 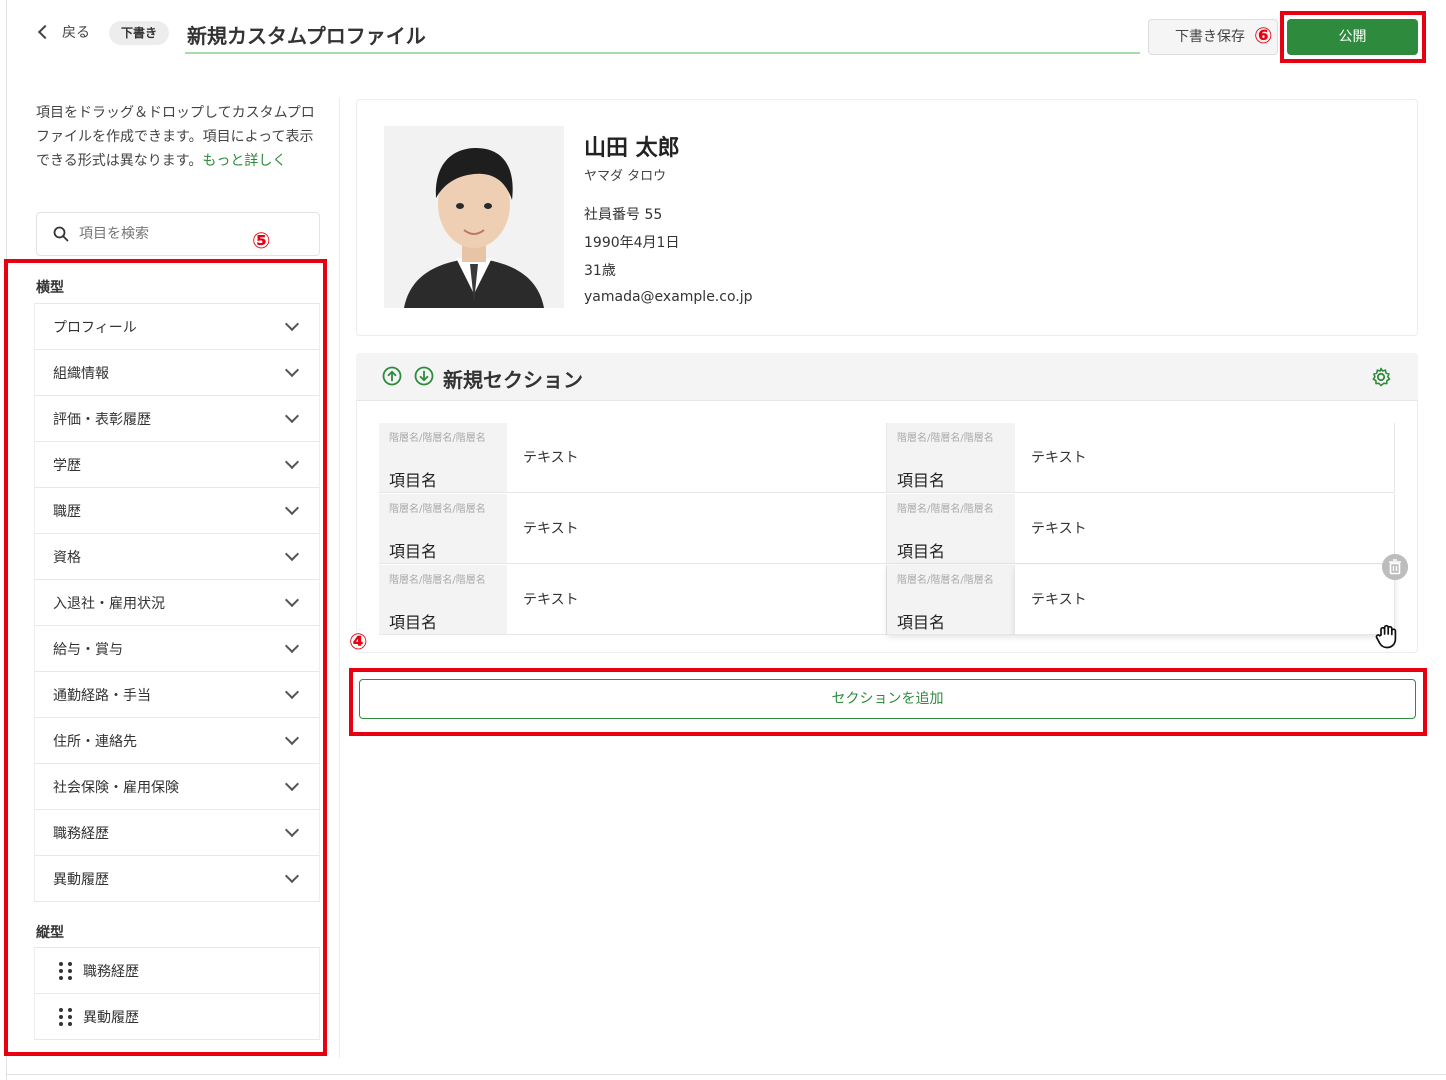 What do you see at coordinates (109, 603) in the screenshot?
I see `field-item-label: 入退社・雇用状況` at bounding box center [109, 603].